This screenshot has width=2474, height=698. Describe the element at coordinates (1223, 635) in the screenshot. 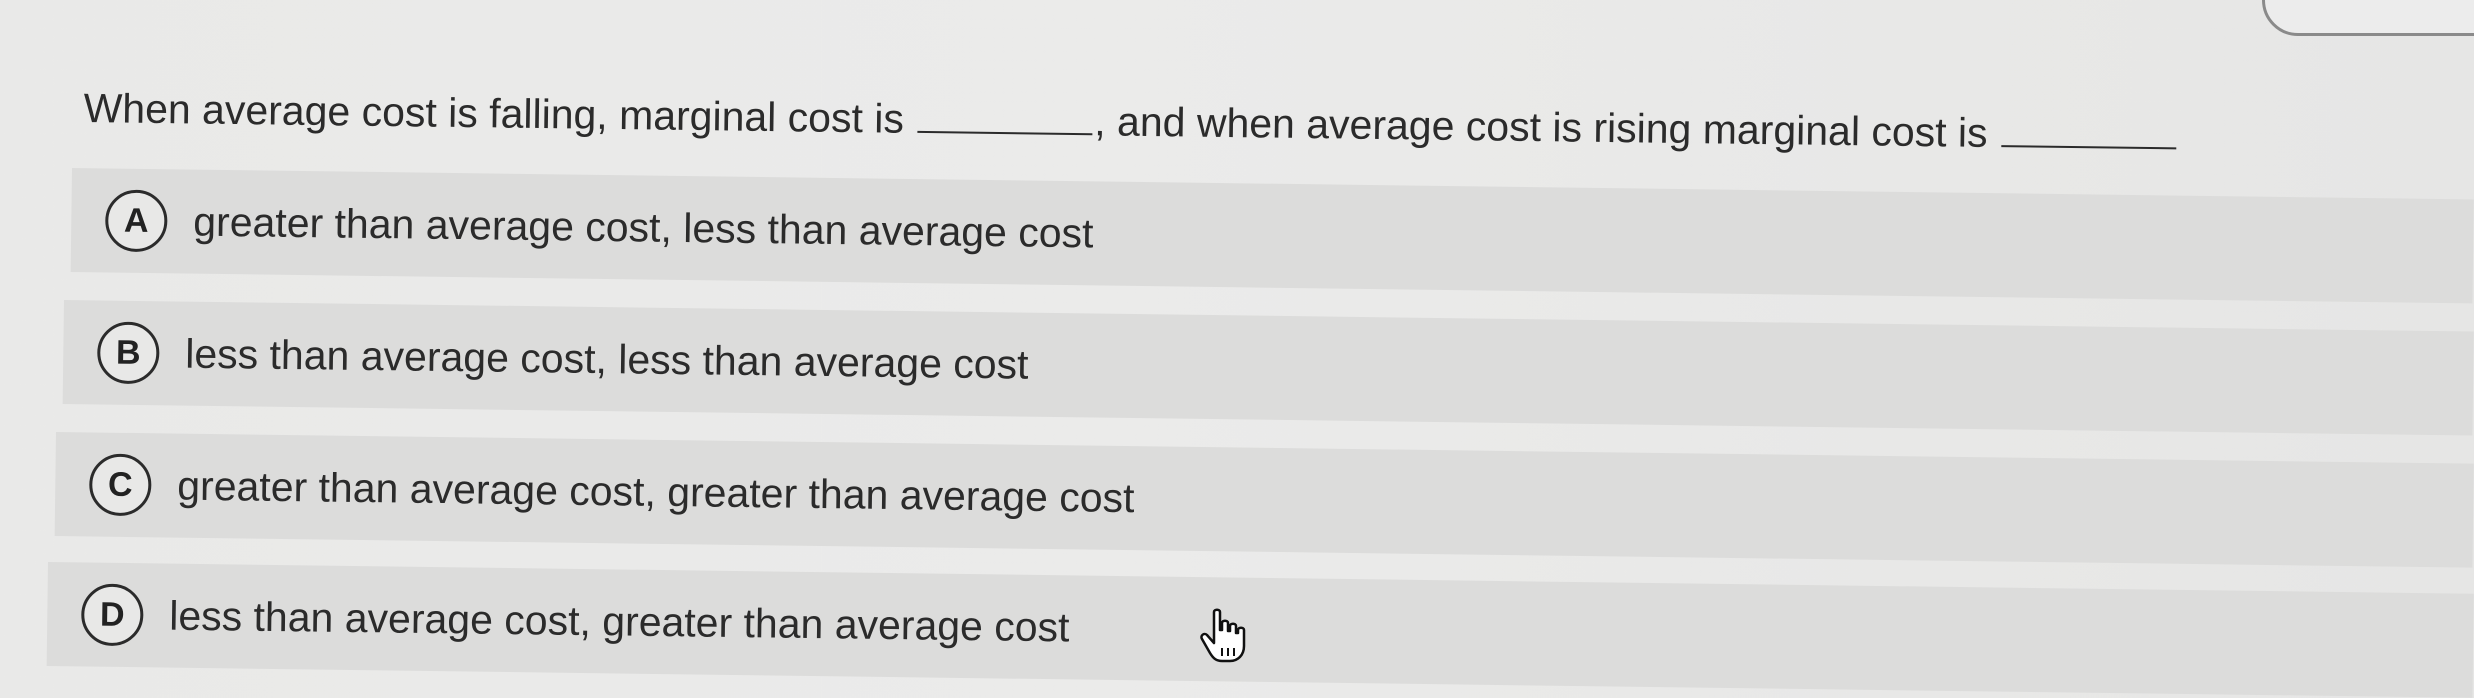

I see `hand-pointer-icon` at that location.